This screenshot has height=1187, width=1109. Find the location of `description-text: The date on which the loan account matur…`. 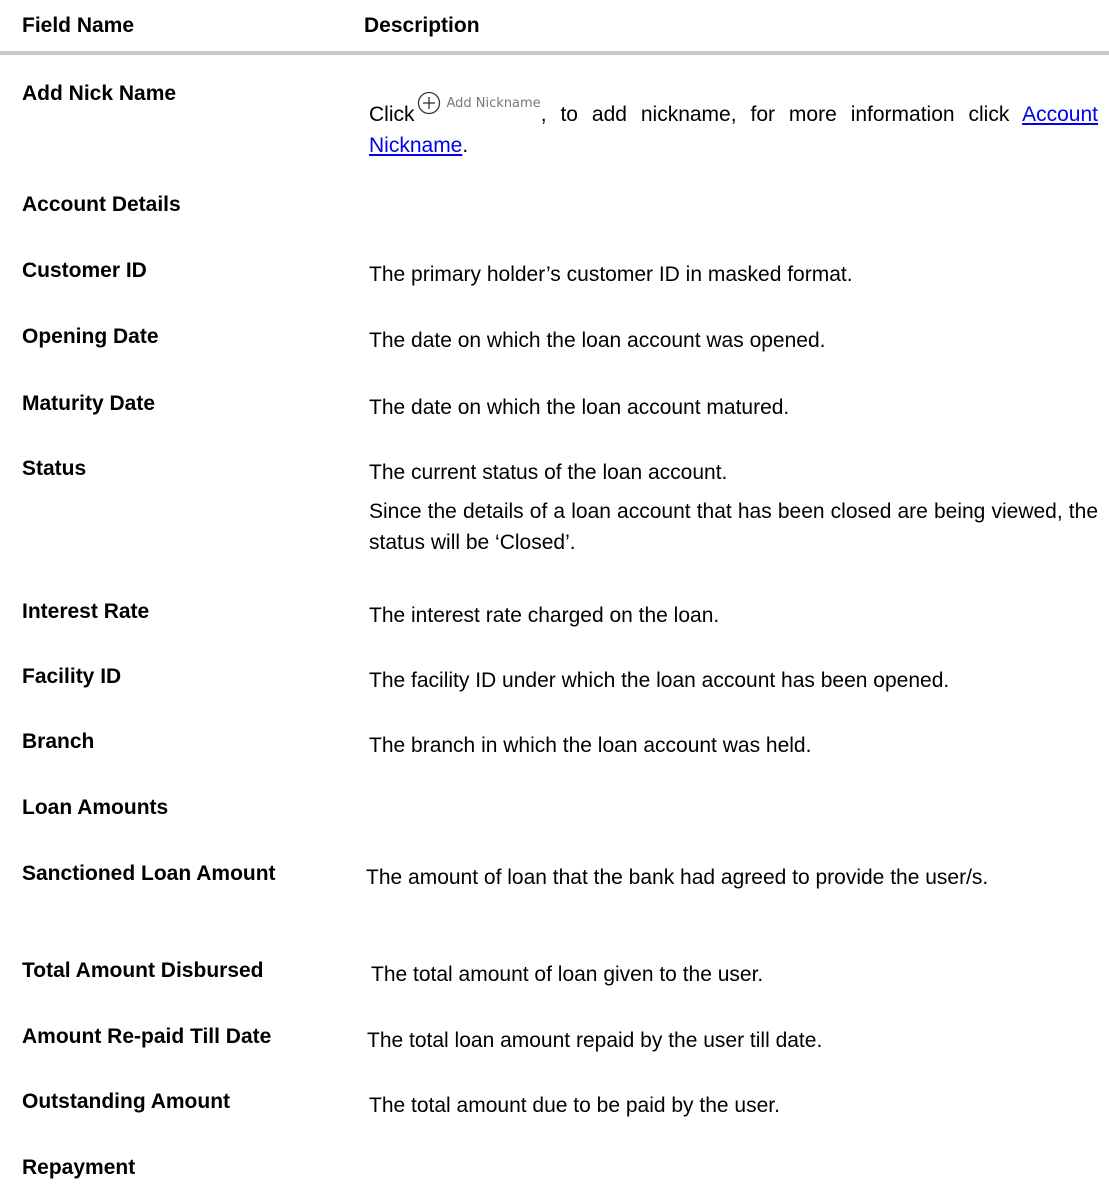

description-text: The date on which the loan account matur… is located at coordinates (579, 407).